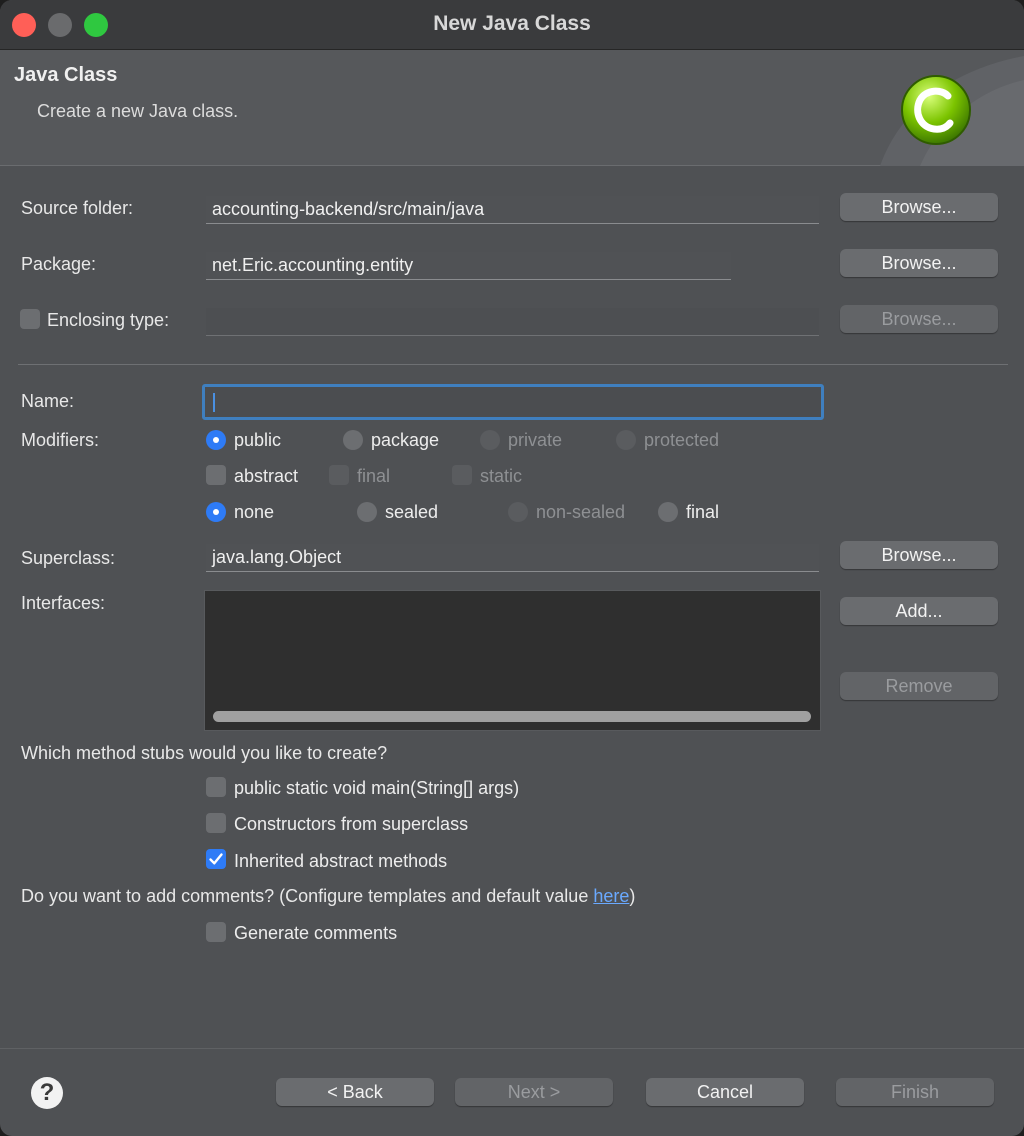 This screenshot has width=1024, height=1136. I want to click on modifier-final-label: final, so click(374, 476).